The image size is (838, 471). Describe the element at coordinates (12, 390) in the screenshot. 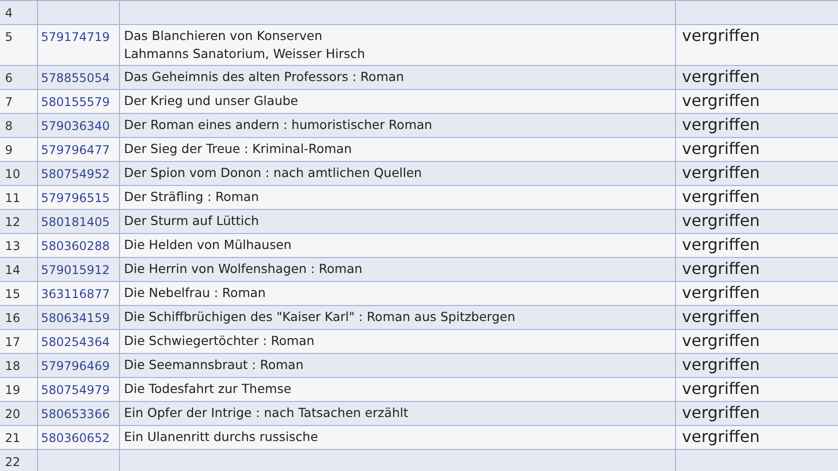

I see `row-number: 19` at that location.